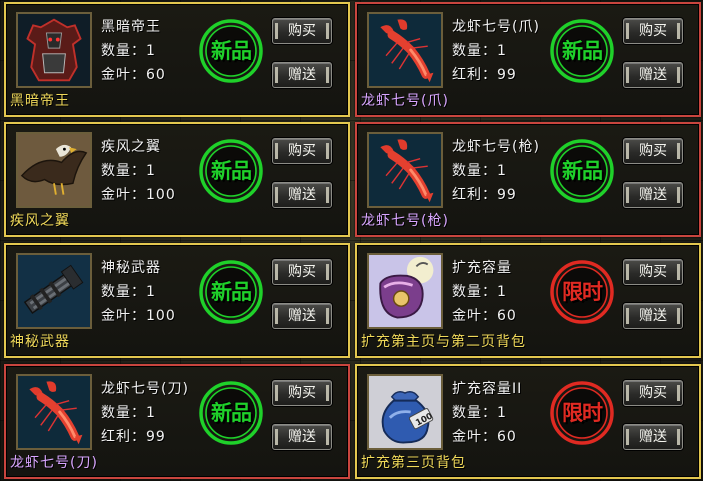 The height and width of the screenshot is (481, 703). I want to click on shop-item-card: 神秘武器 数量：1 金叶：100 新品 购买 赠送 神秘武器, so click(177, 300).